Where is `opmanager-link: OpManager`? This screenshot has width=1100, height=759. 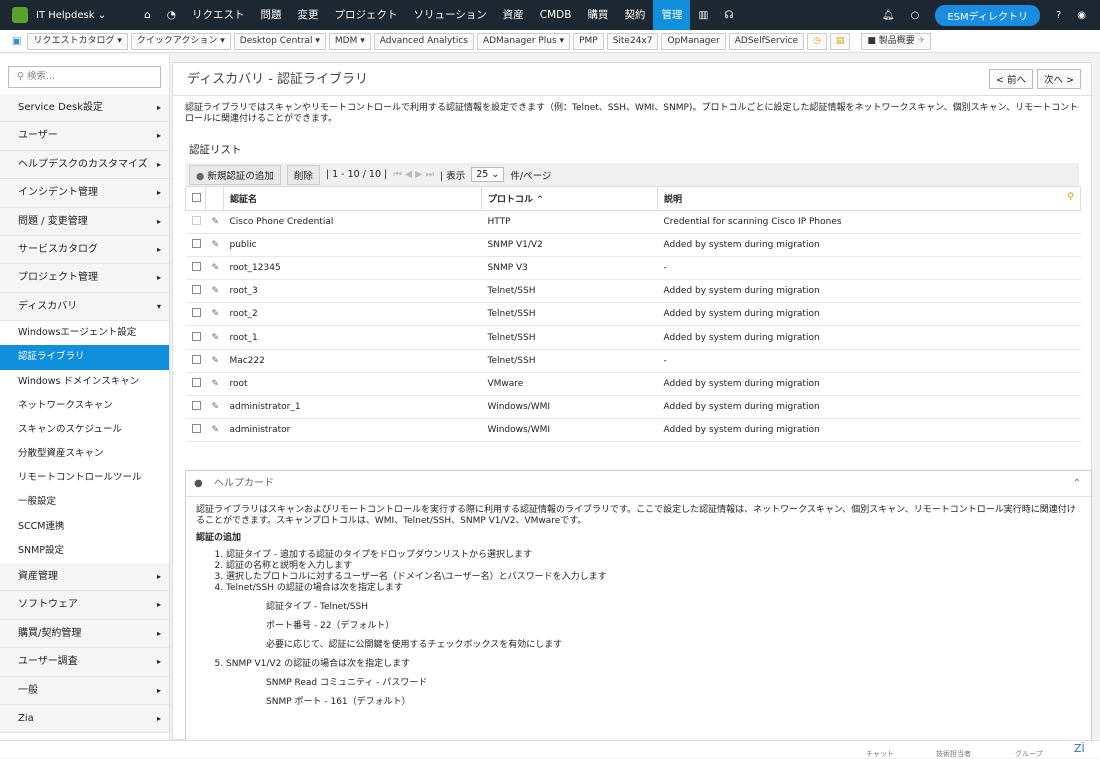
opmanager-link: OpManager is located at coordinates (693, 41).